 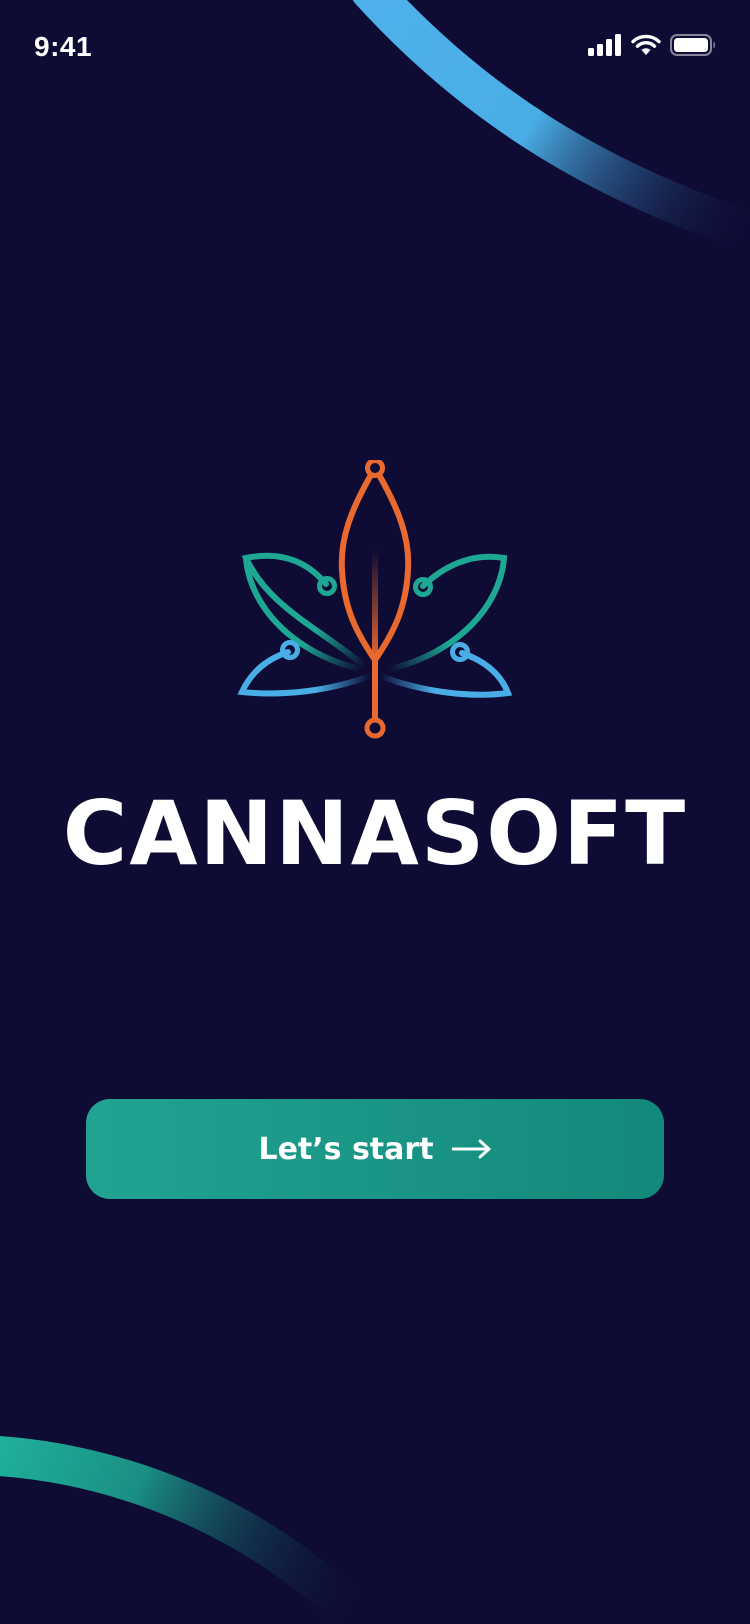 What do you see at coordinates (693, 47) in the screenshot?
I see `battery-icon` at bounding box center [693, 47].